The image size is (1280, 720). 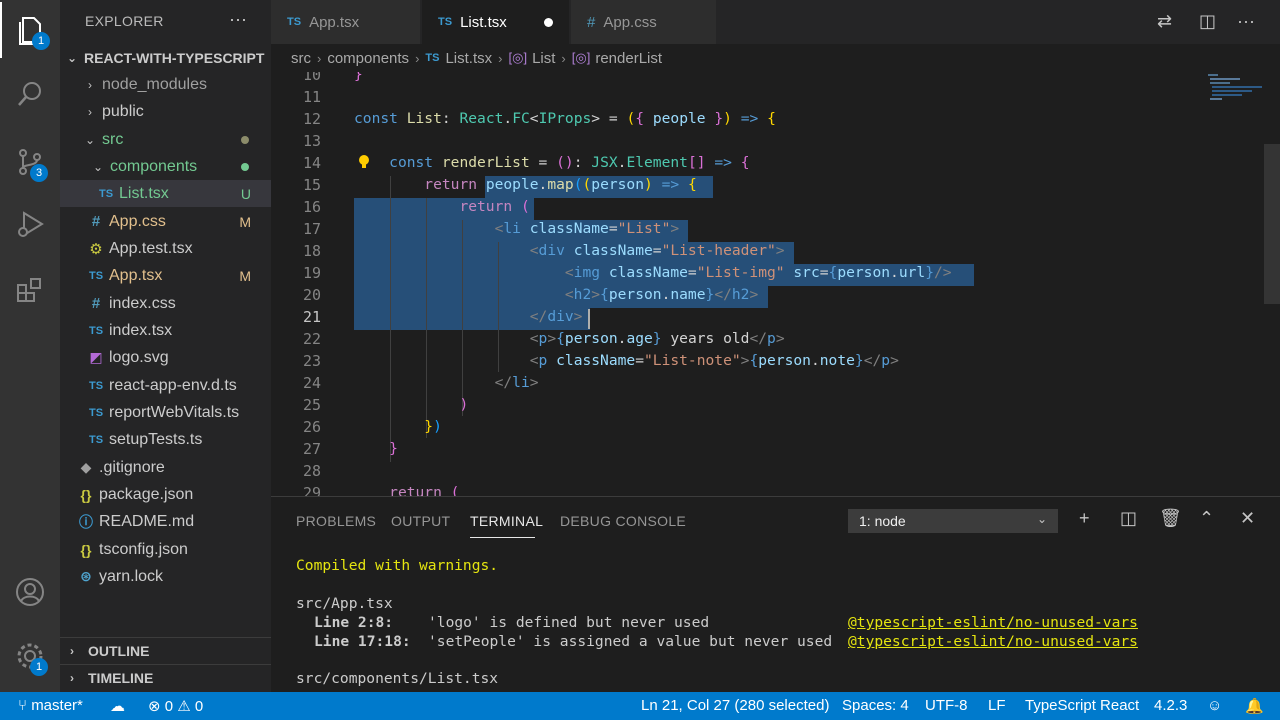 I want to click on tree-item-app-css: # App.css M, so click(x=165, y=221).